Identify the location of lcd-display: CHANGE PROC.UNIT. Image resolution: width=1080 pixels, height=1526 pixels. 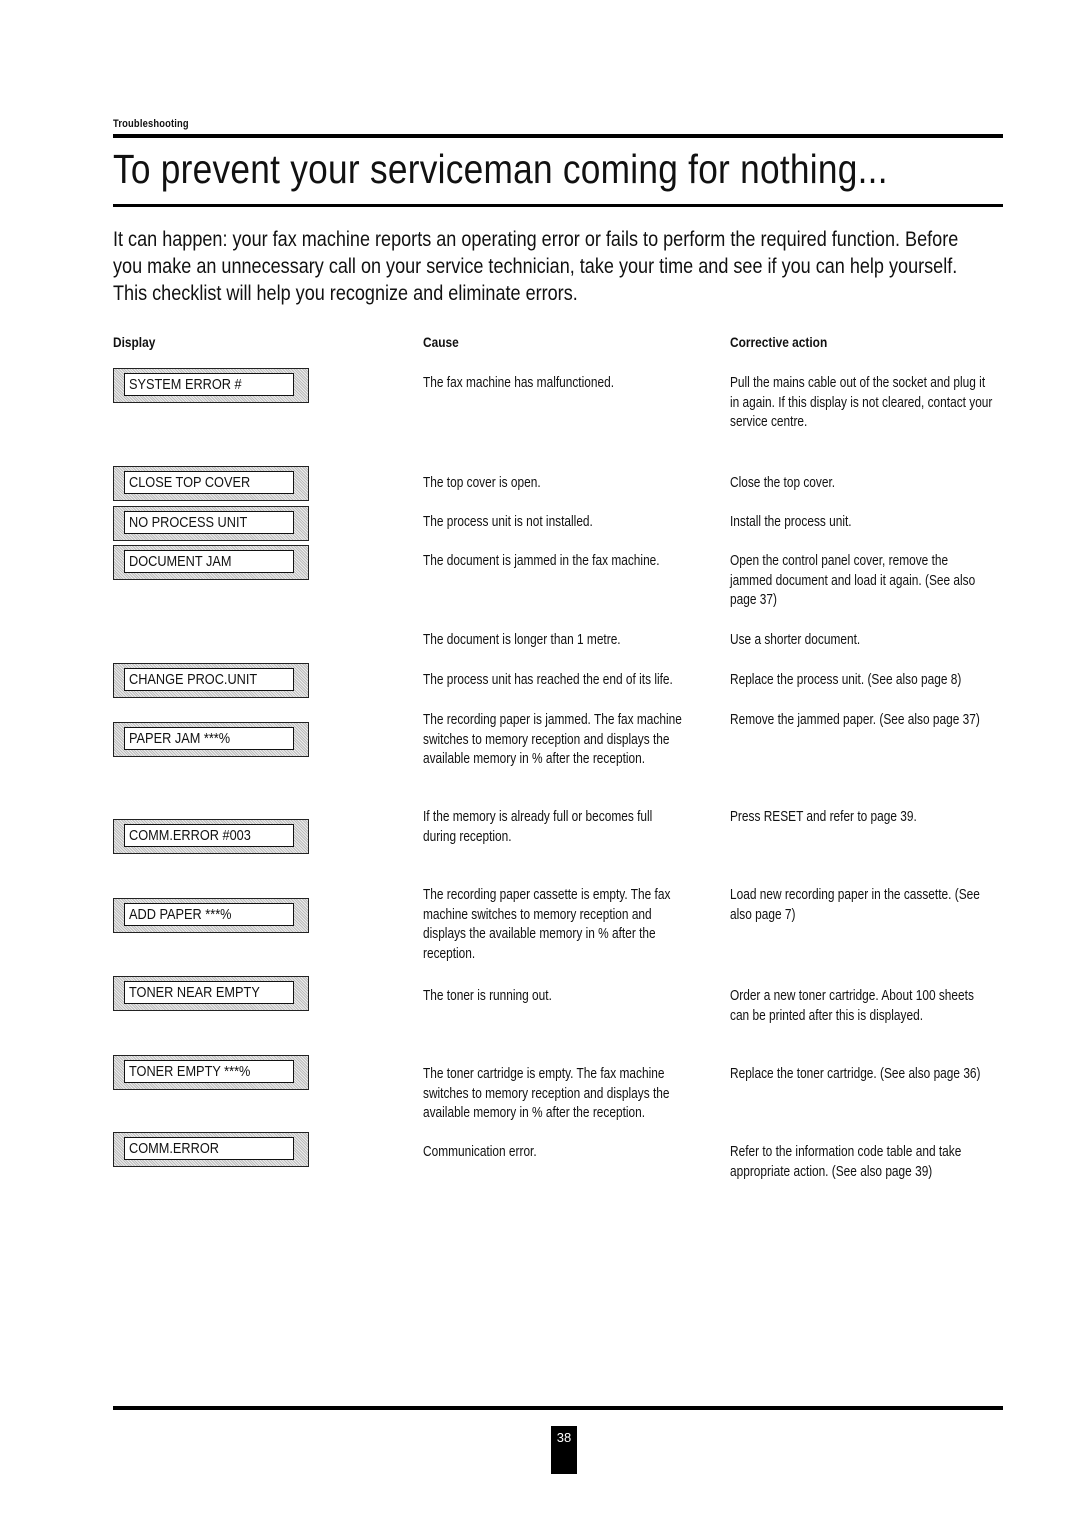
(211, 680).